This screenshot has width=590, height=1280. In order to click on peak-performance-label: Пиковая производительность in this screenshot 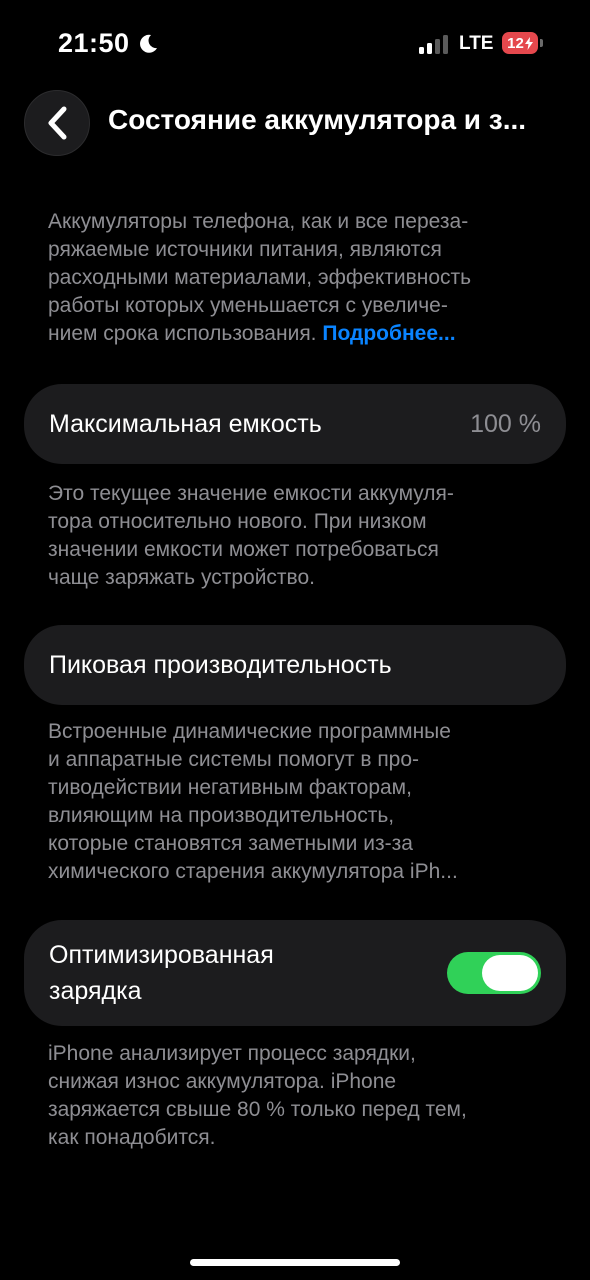, I will do `click(220, 665)`.